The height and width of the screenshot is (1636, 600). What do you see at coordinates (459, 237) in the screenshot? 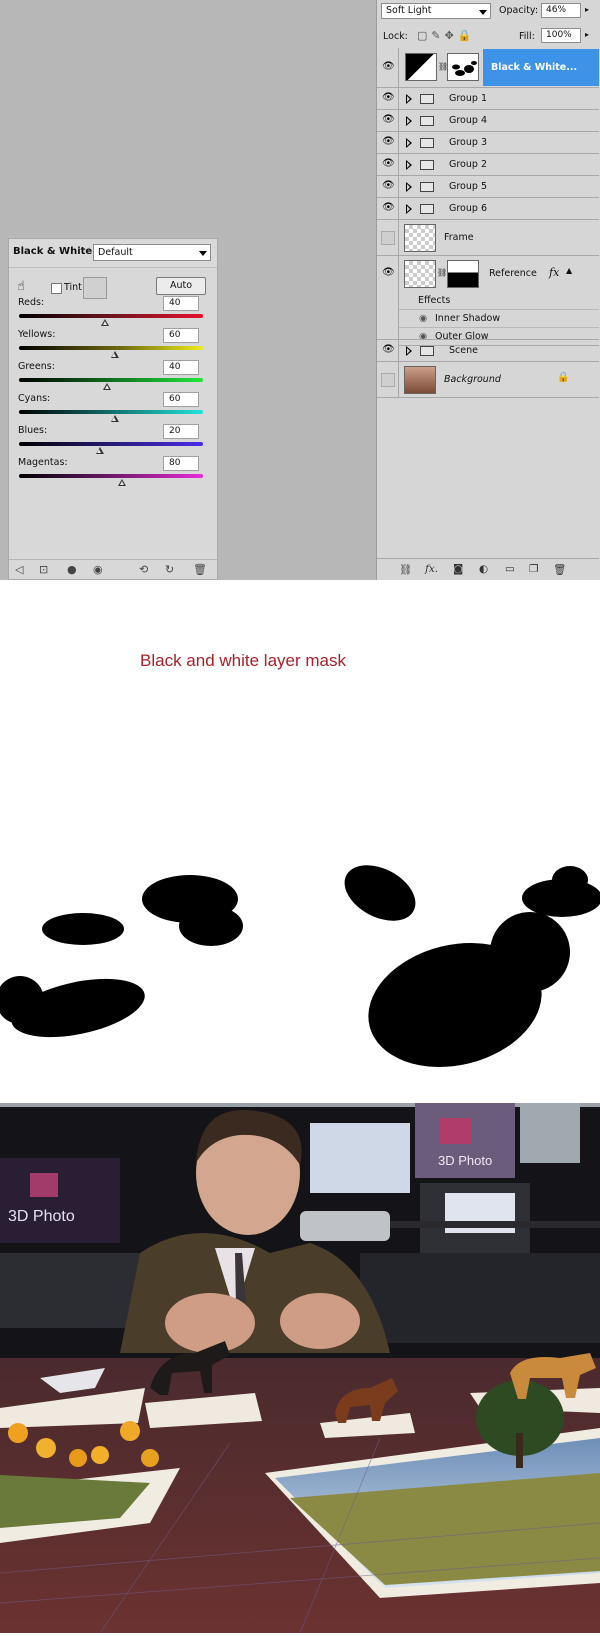
I see `layer-name: Frame` at bounding box center [459, 237].